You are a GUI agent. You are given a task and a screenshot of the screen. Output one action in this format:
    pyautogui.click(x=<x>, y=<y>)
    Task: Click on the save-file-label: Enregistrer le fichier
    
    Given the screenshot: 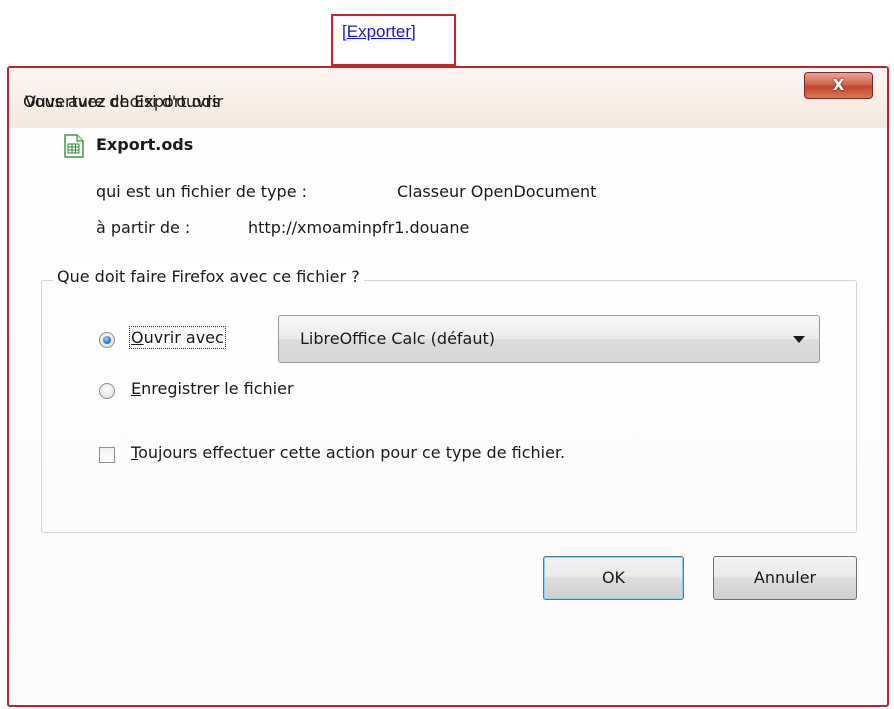 What is the action you would take?
    pyautogui.click(x=212, y=388)
    